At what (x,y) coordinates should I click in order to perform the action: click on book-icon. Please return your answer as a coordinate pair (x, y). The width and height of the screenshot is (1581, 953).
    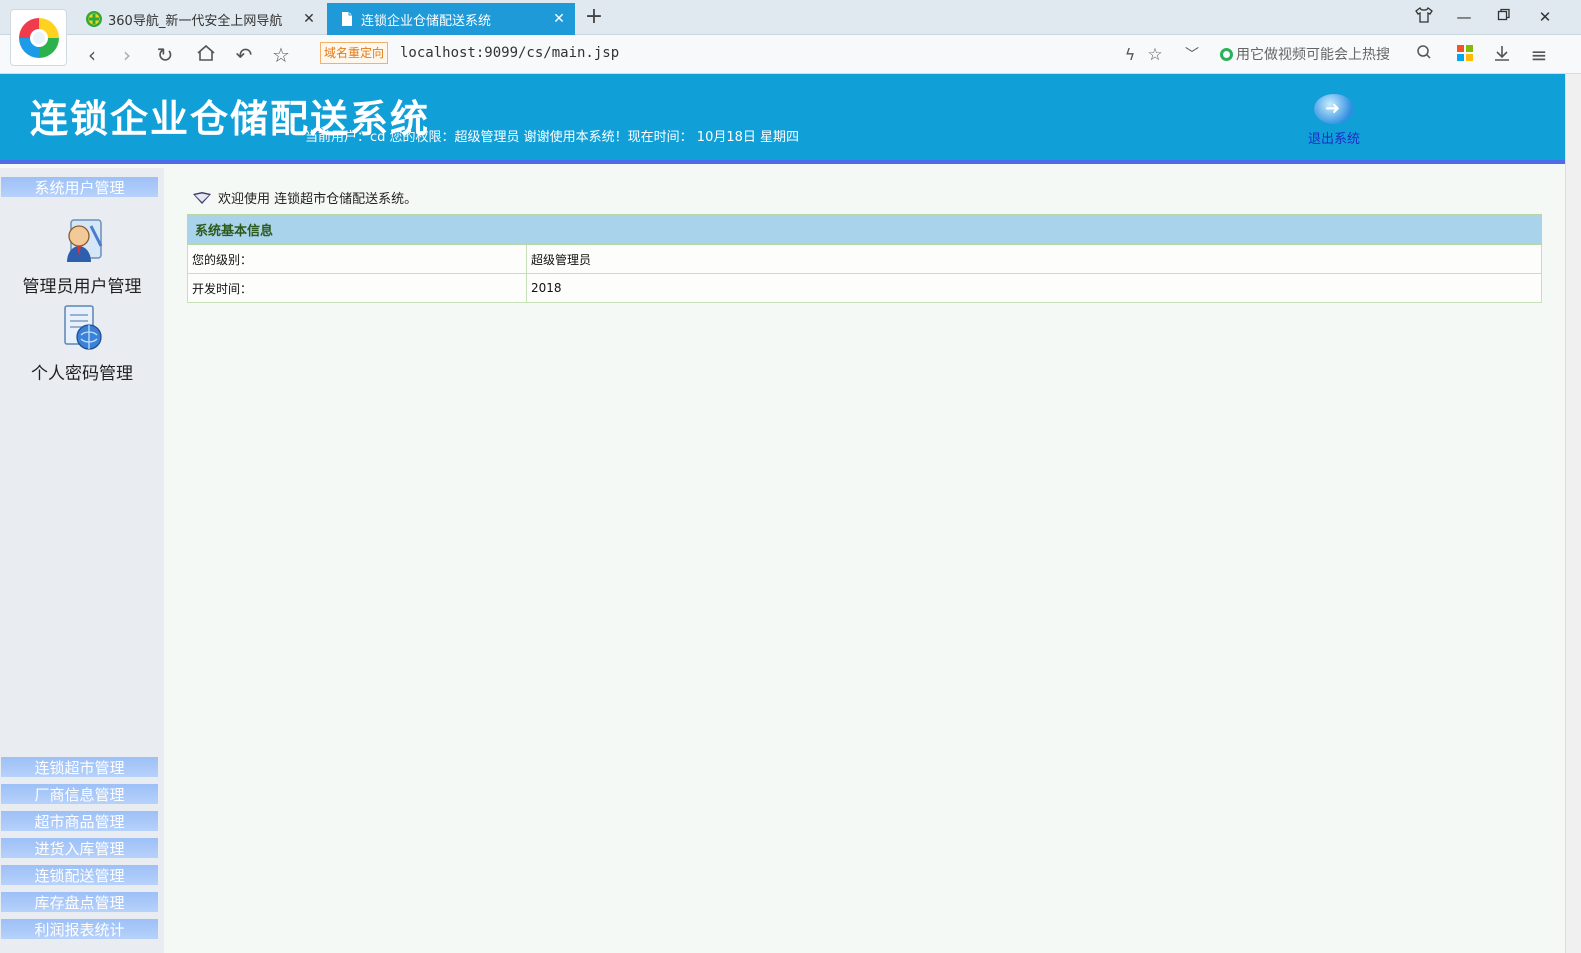
    Looking at the image, I should click on (202, 198).